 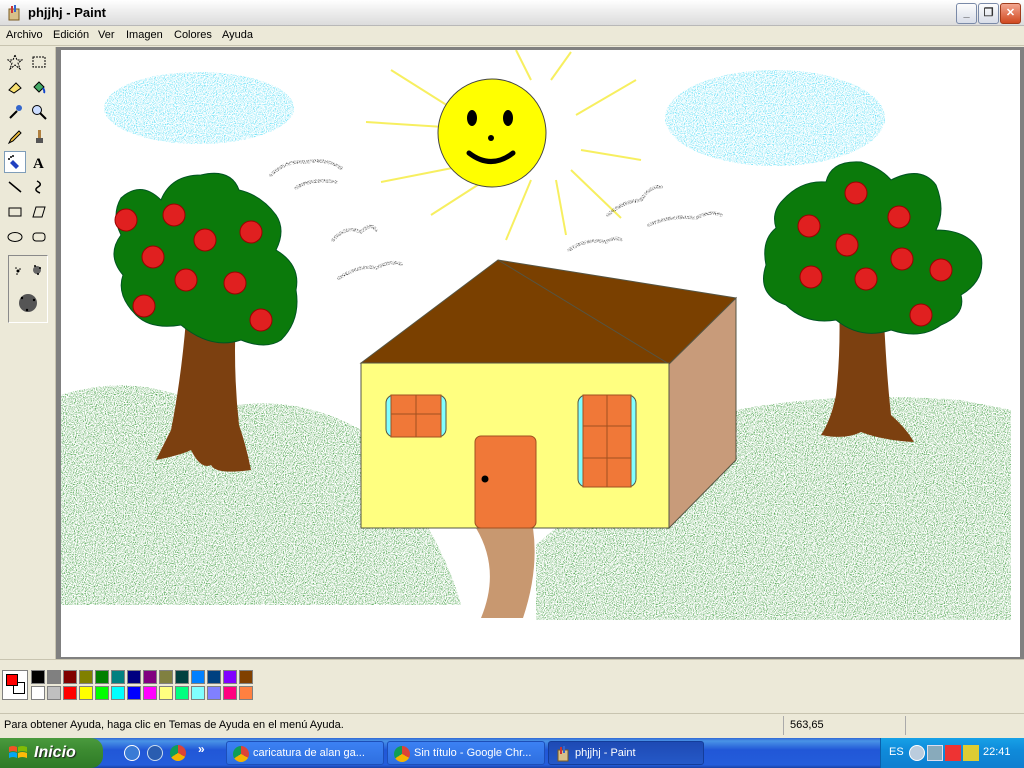 What do you see at coordinates (988, 13) in the screenshot?
I see `maximize-button: ❐` at bounding box center [988, 13].